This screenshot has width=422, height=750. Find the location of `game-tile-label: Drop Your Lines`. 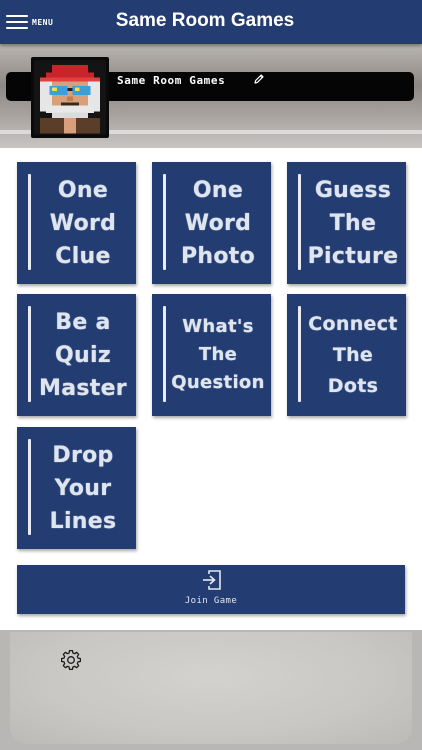

game-tile-label: Drop Your Lines is located at coordinates (83, 488).